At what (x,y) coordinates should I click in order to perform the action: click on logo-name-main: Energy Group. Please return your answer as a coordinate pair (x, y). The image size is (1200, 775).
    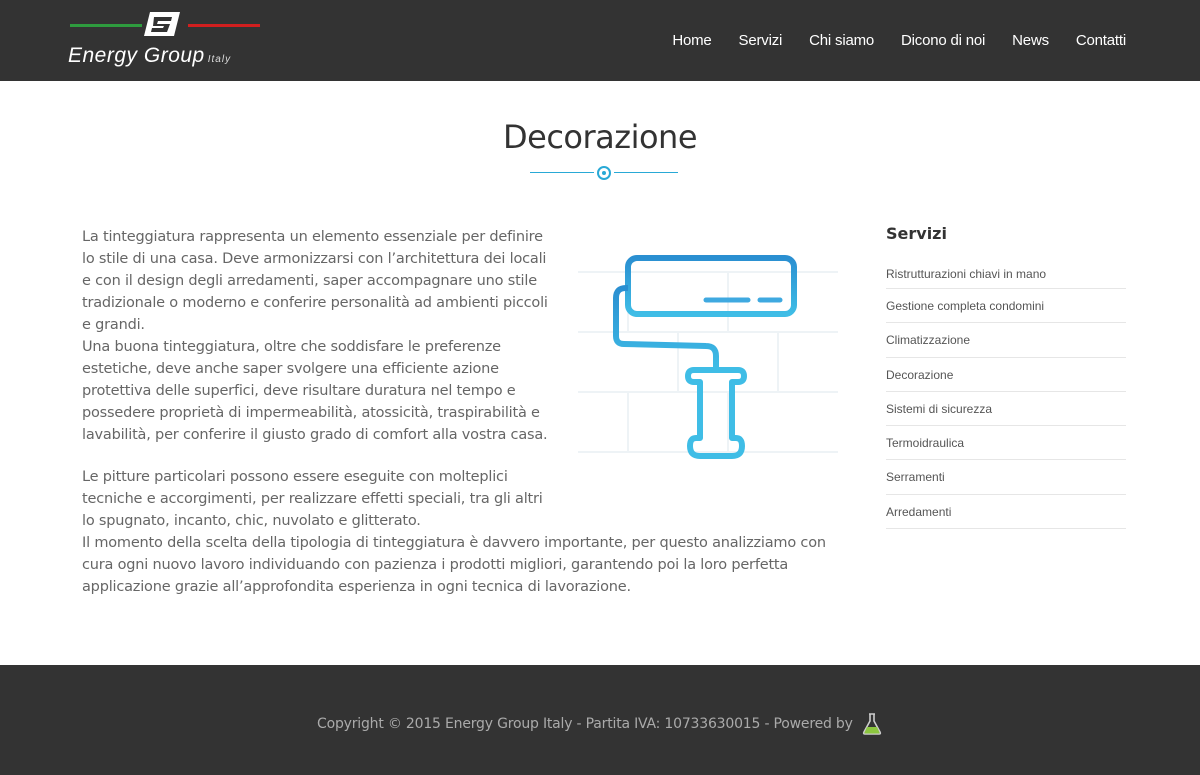
    Looking at the image, I should click on (136, 55).